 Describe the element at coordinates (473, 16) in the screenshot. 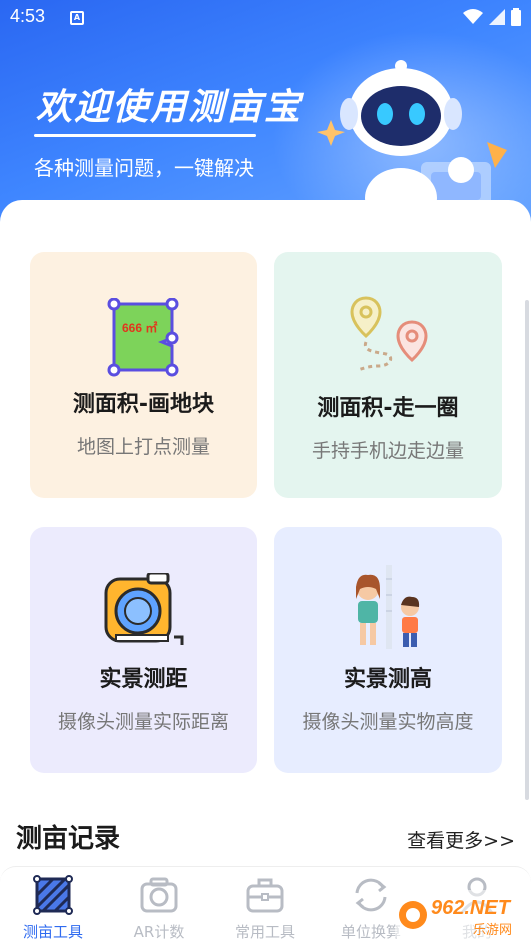

I see `wifi-icon` at that location.